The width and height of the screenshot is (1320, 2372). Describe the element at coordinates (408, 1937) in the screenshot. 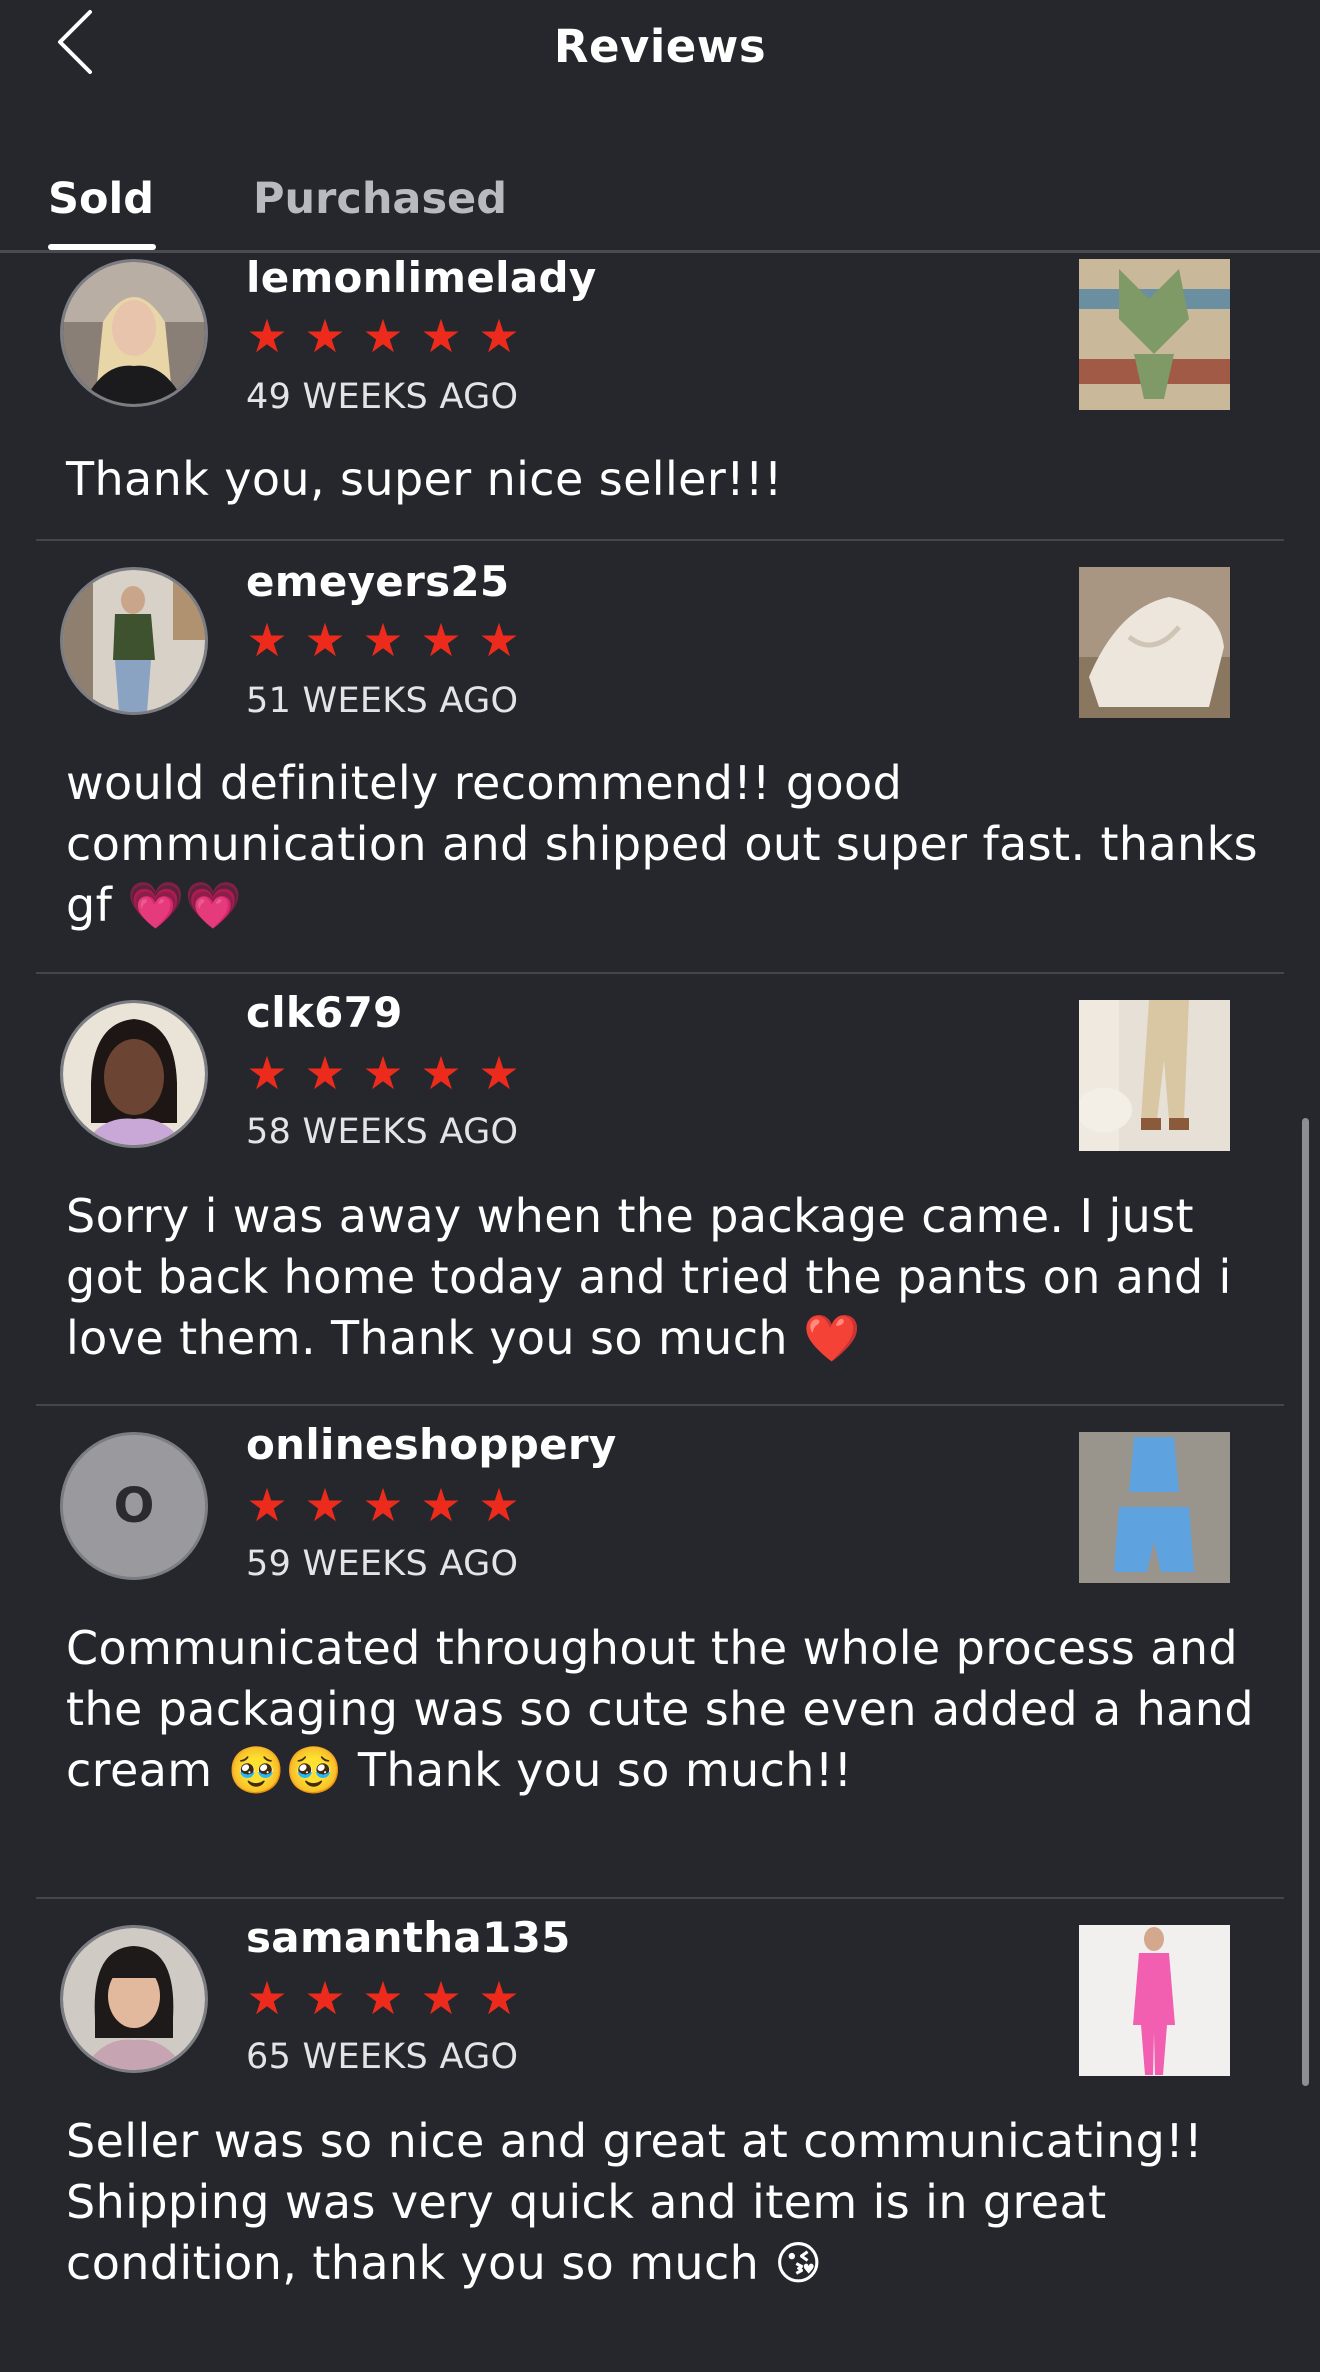

I see `reviewer-username: samantha135` at that location.